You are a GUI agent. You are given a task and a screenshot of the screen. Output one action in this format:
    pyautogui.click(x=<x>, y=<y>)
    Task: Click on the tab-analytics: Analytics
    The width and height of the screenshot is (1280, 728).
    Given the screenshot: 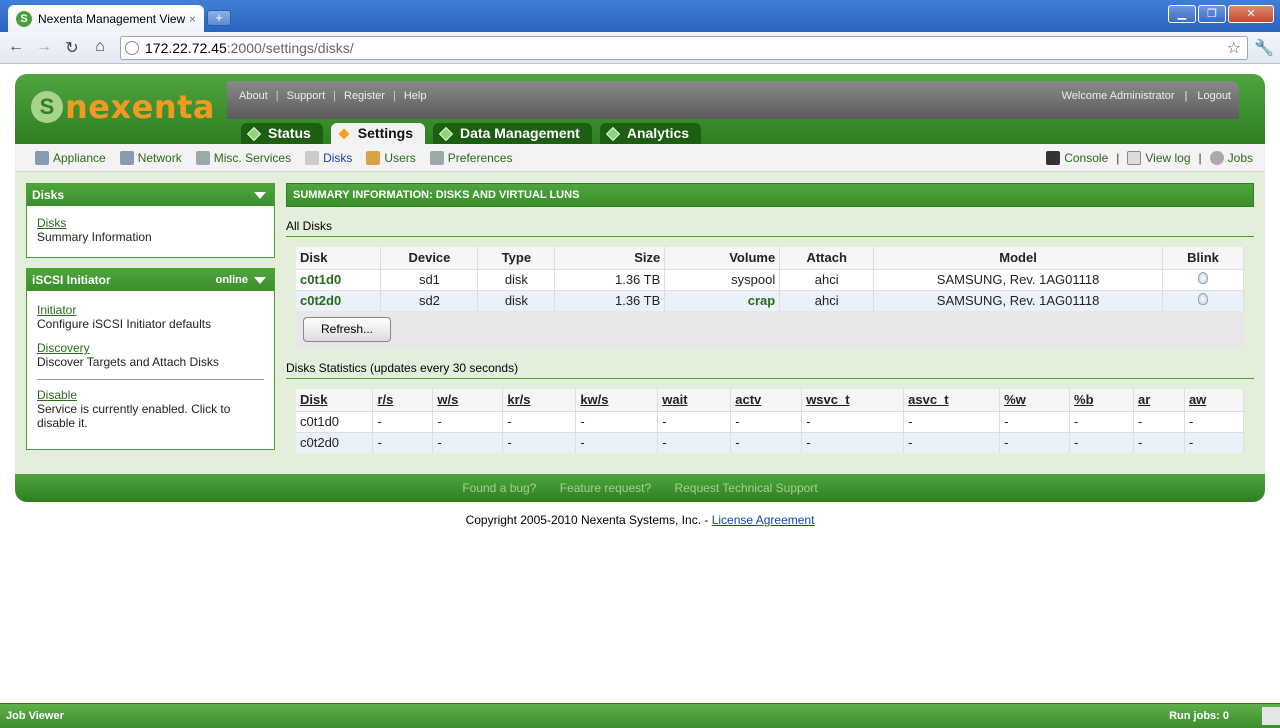 What is the action you would take?
    pyautogui.click(x=650, y=133)
    